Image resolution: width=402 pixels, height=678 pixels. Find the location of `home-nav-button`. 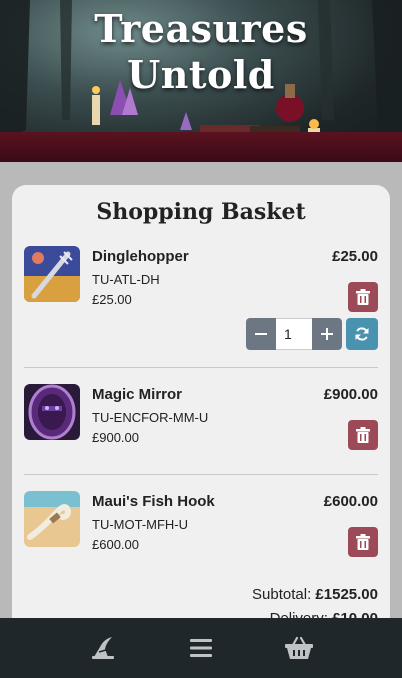

home-nav-button is located at coordinates (103, 648).